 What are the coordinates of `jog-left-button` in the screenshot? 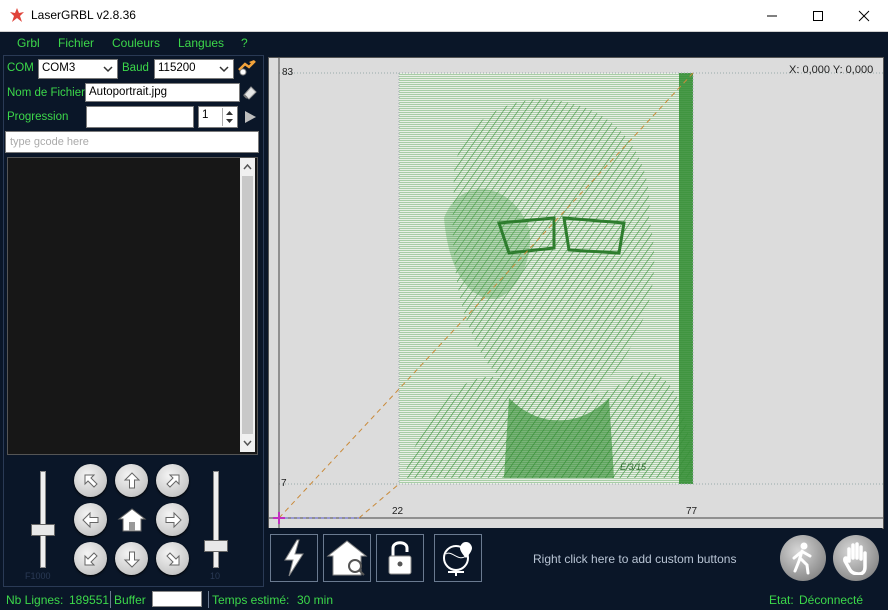 It's located at (90, 519).